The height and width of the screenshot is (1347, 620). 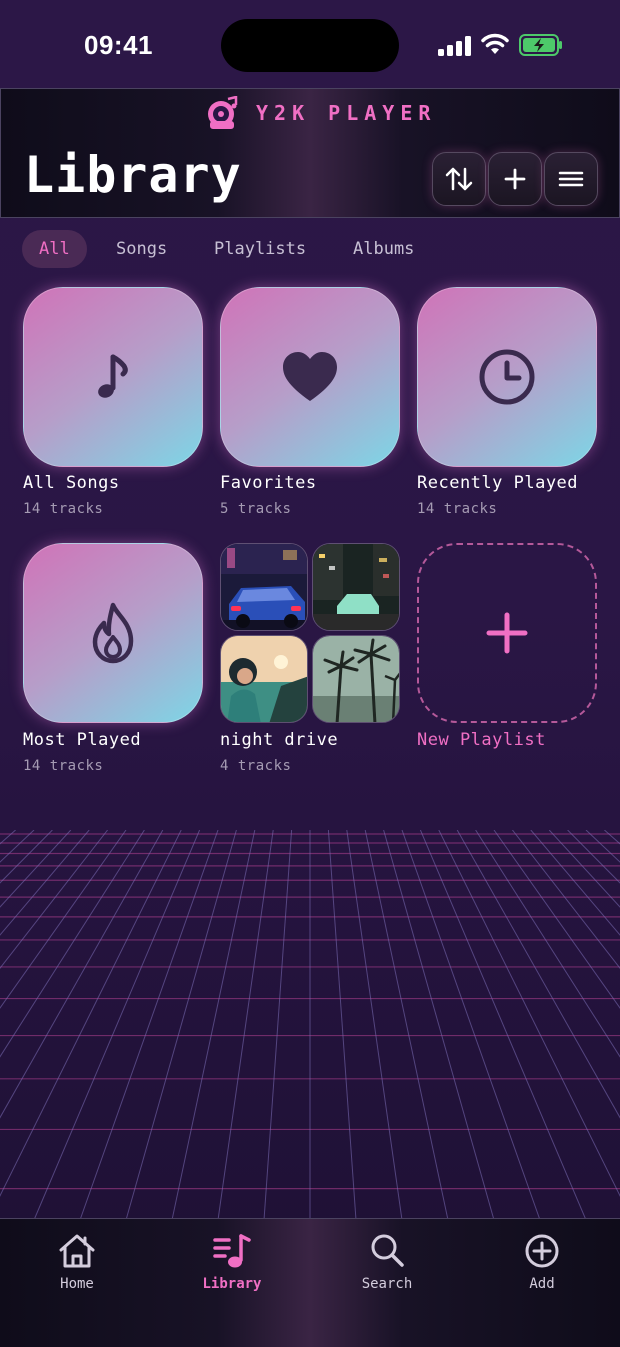 I want to click on music-note-icon, so click(x=113, y=376).